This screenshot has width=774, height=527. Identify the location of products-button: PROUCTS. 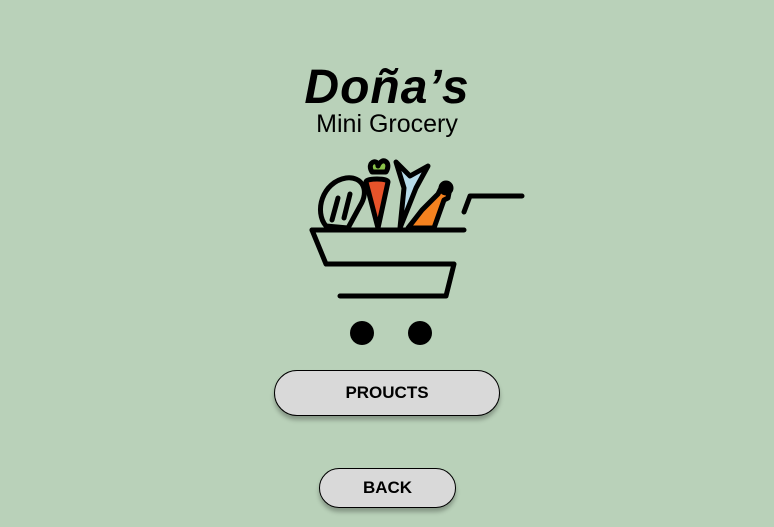
(387, 393).